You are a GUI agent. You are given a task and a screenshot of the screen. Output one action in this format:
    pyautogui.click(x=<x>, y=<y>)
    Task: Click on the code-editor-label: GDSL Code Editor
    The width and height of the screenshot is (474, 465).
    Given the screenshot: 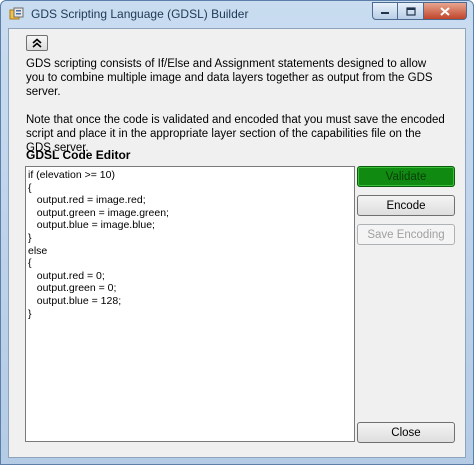 What is the action you would take?
    pyautogui.click(x=78, y=155)
    